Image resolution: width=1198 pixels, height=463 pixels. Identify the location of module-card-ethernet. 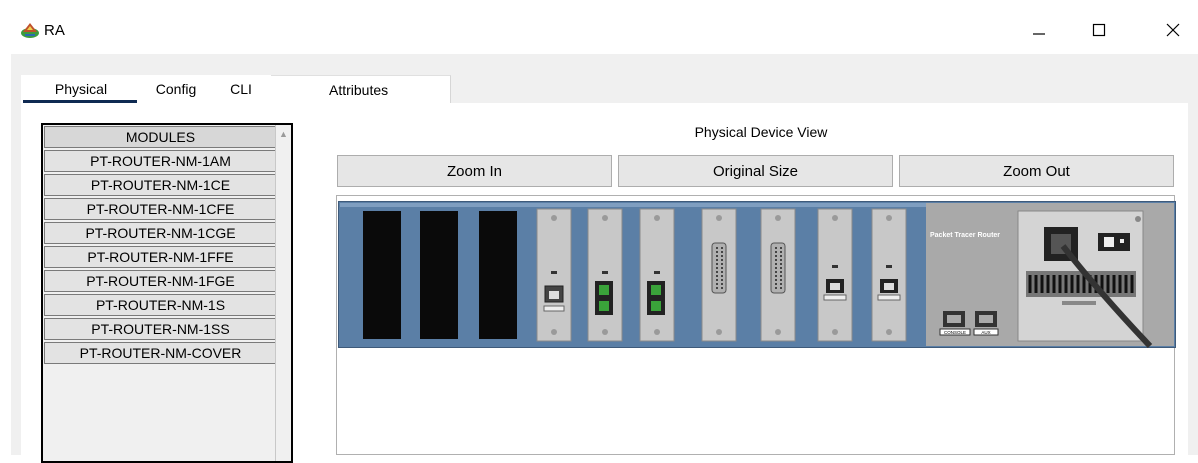
(554, 275).